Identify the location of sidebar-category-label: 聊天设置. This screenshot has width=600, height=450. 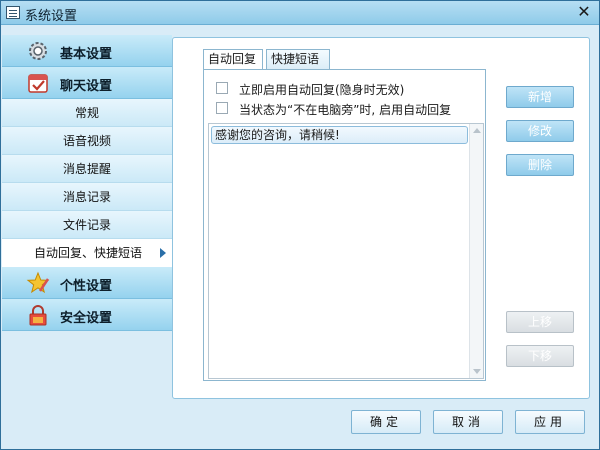
(86, 86).